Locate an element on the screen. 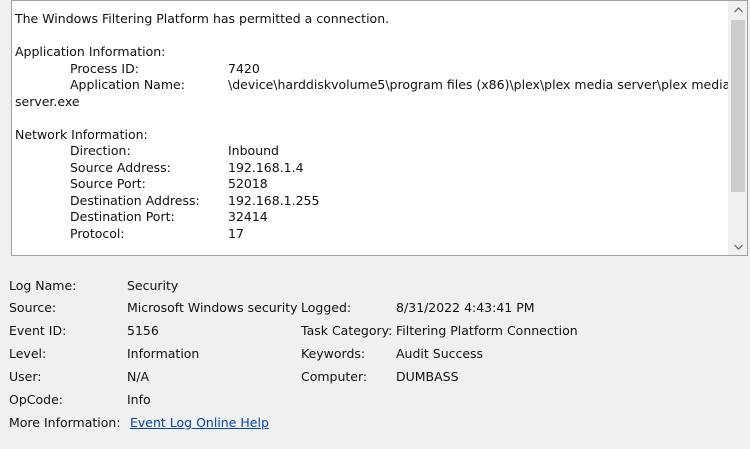 The width and height of the screenshot is (750, 449). direction-value: Inbound is located at coordinates (253, 150).